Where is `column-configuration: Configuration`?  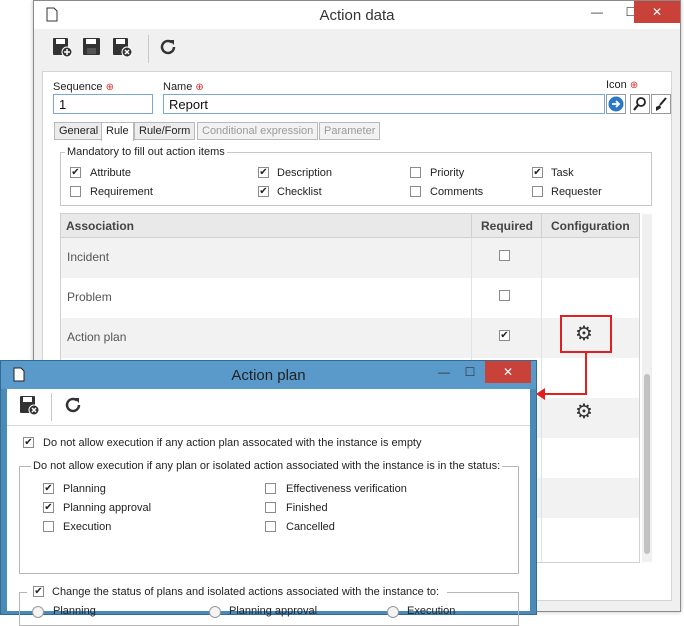
column-configuration: Configuration is located at coordinates (590, 226).